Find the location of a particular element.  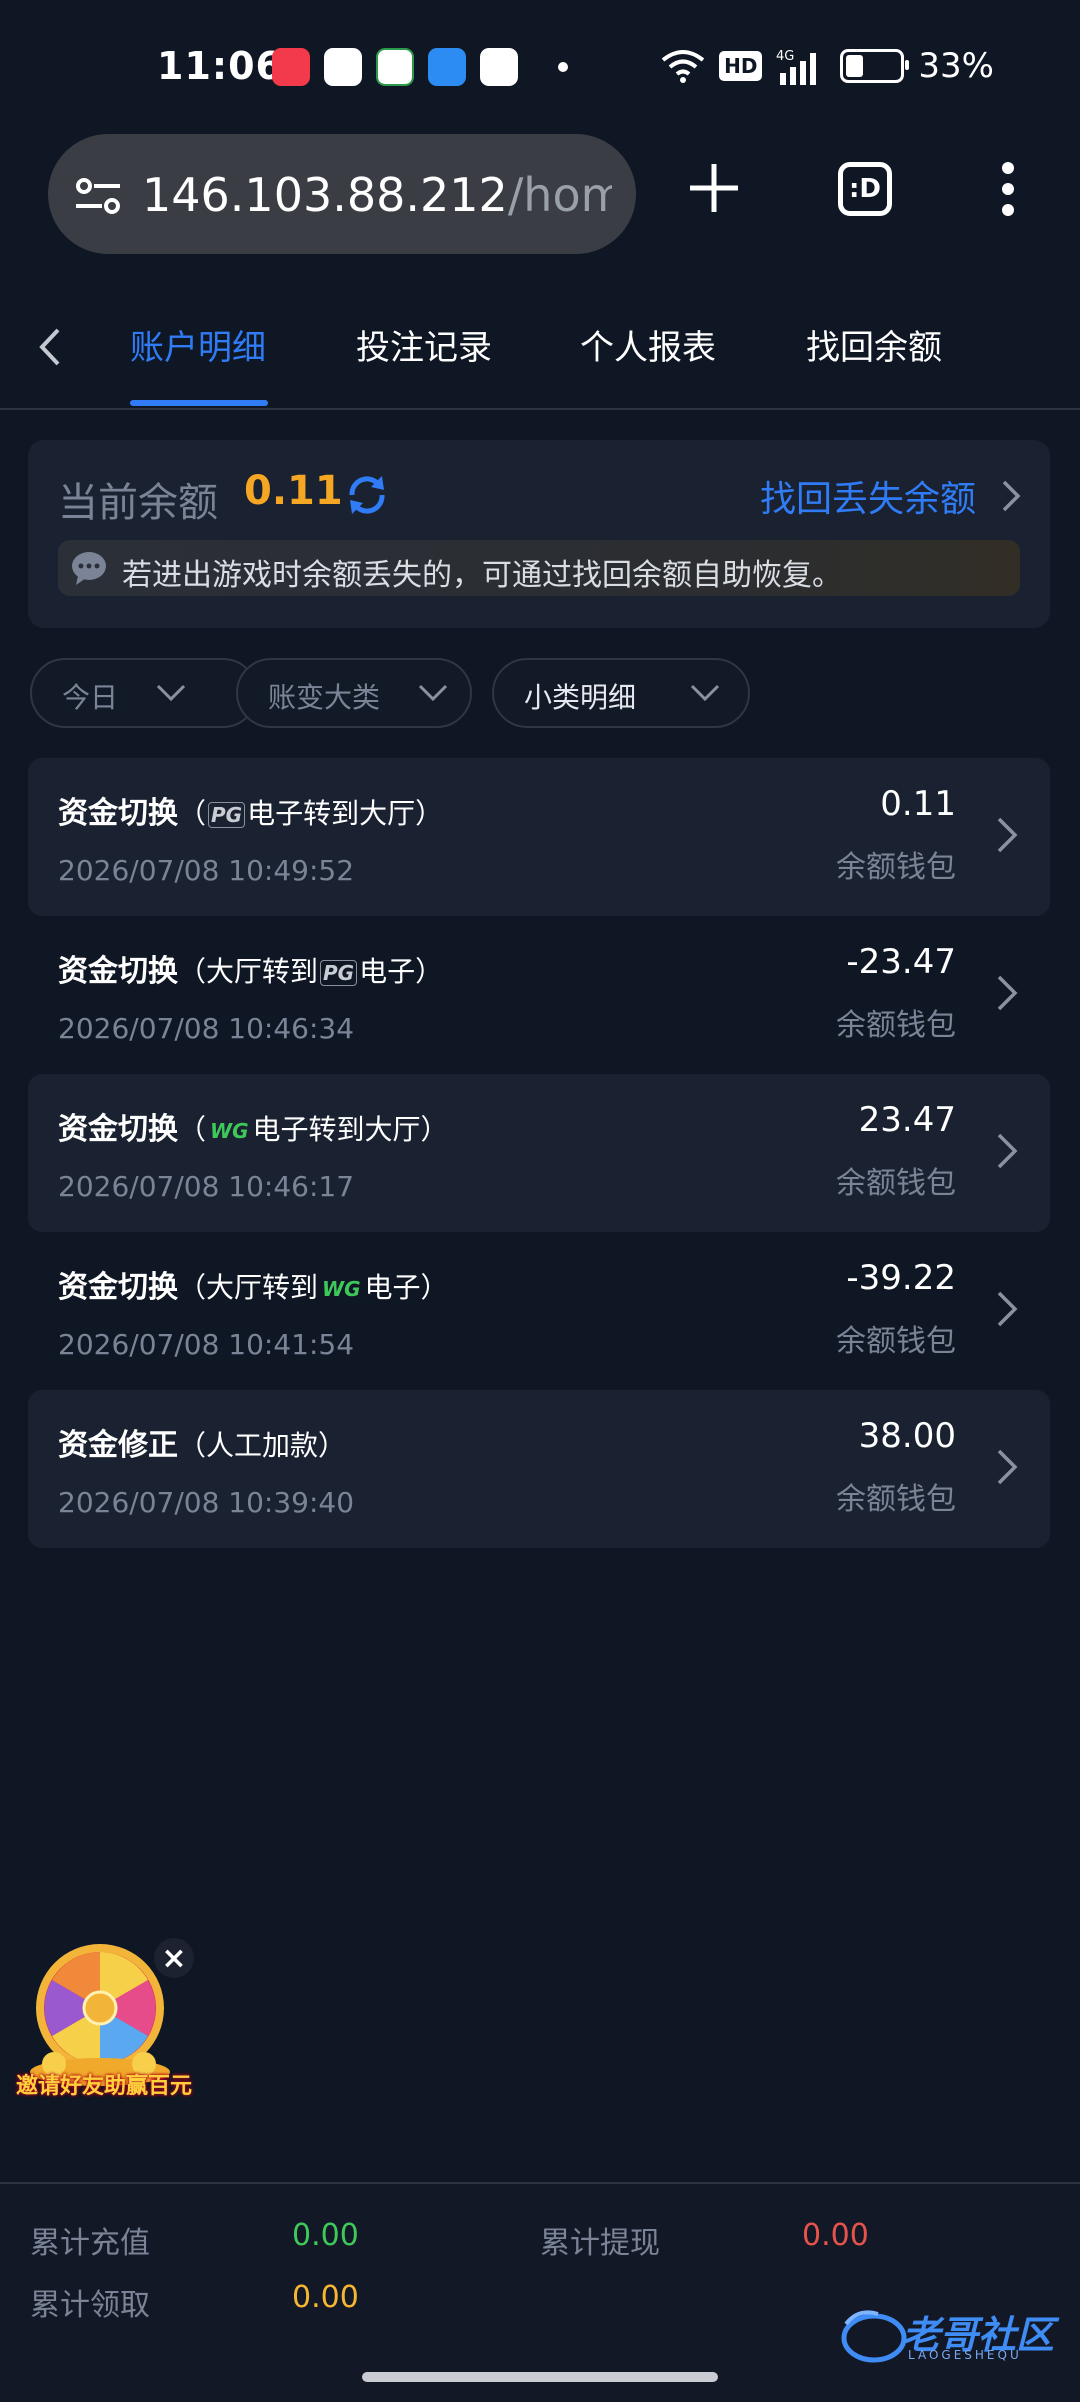

url-text: 146.103.88.212/home/r is located at coordinates (377, 195).